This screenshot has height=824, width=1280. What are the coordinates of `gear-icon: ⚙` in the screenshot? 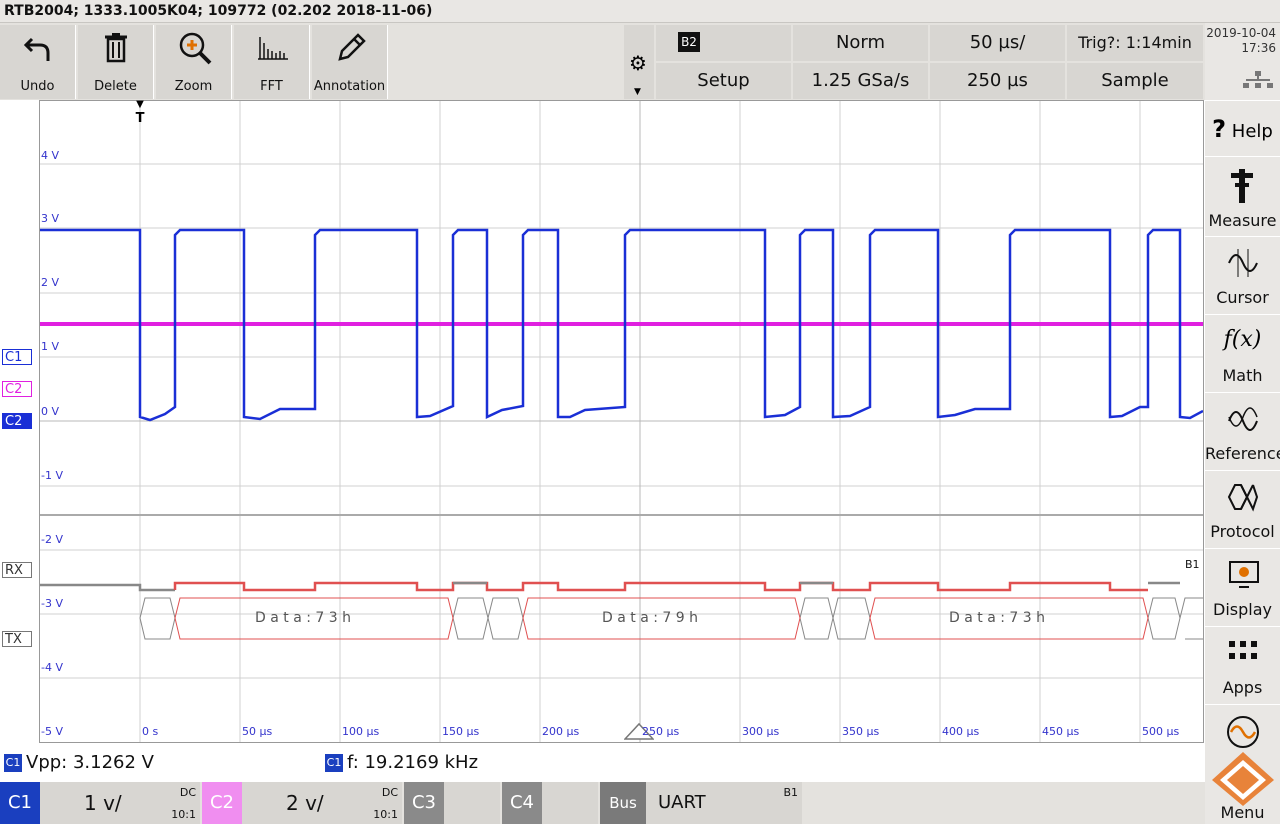 It's located at (638, 63).